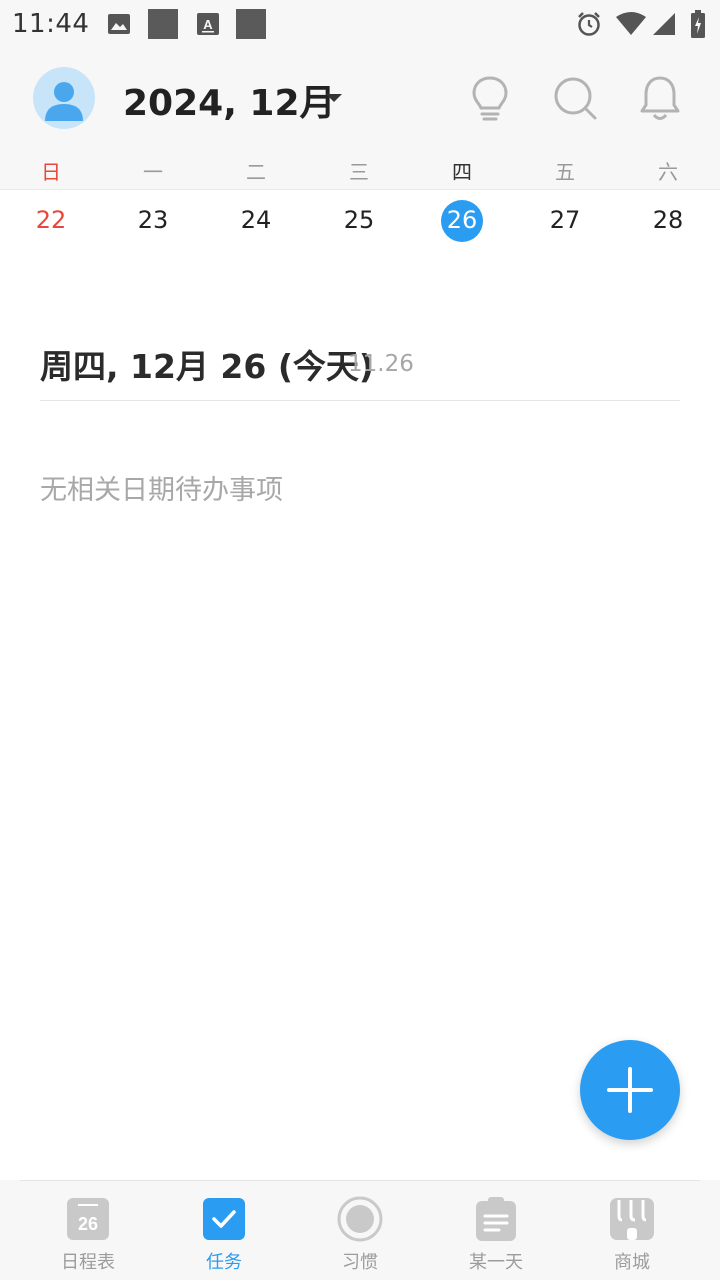  What do you see at coordinates (153, 172) in the screenshot?
I see `weekday-label: 一` at bounding box center [153, 172].